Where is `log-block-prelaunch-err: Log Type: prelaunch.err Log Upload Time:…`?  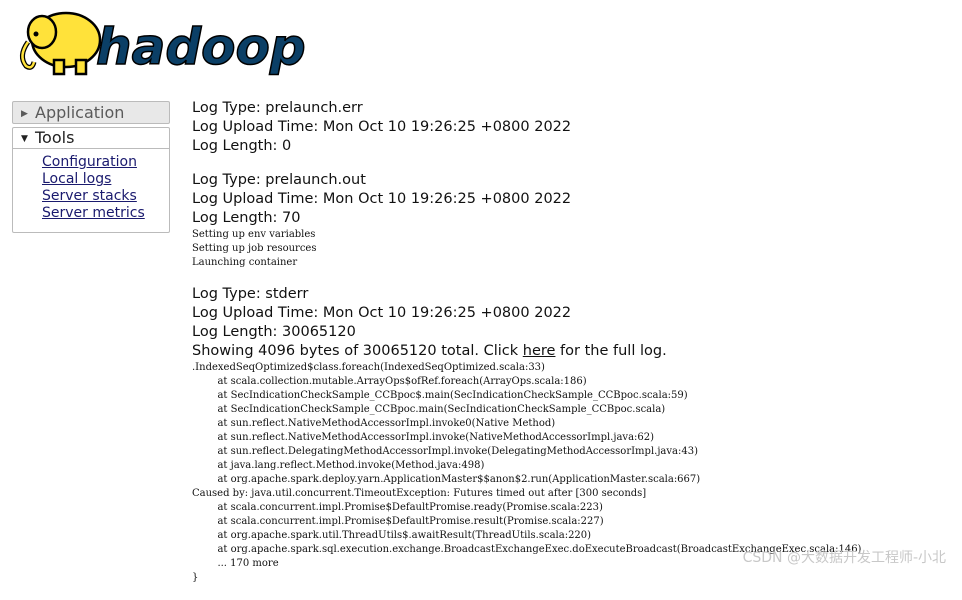
log-block-prelaunch-err: Log Type: prelaunch.err Log Upload Time:… is located at coordinates (572, 127).